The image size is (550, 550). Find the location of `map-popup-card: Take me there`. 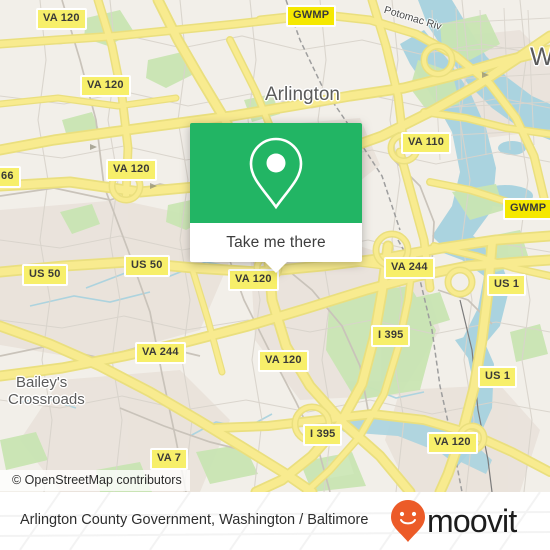

map-popup-card: Take me there is located at coordinates (276, 198).